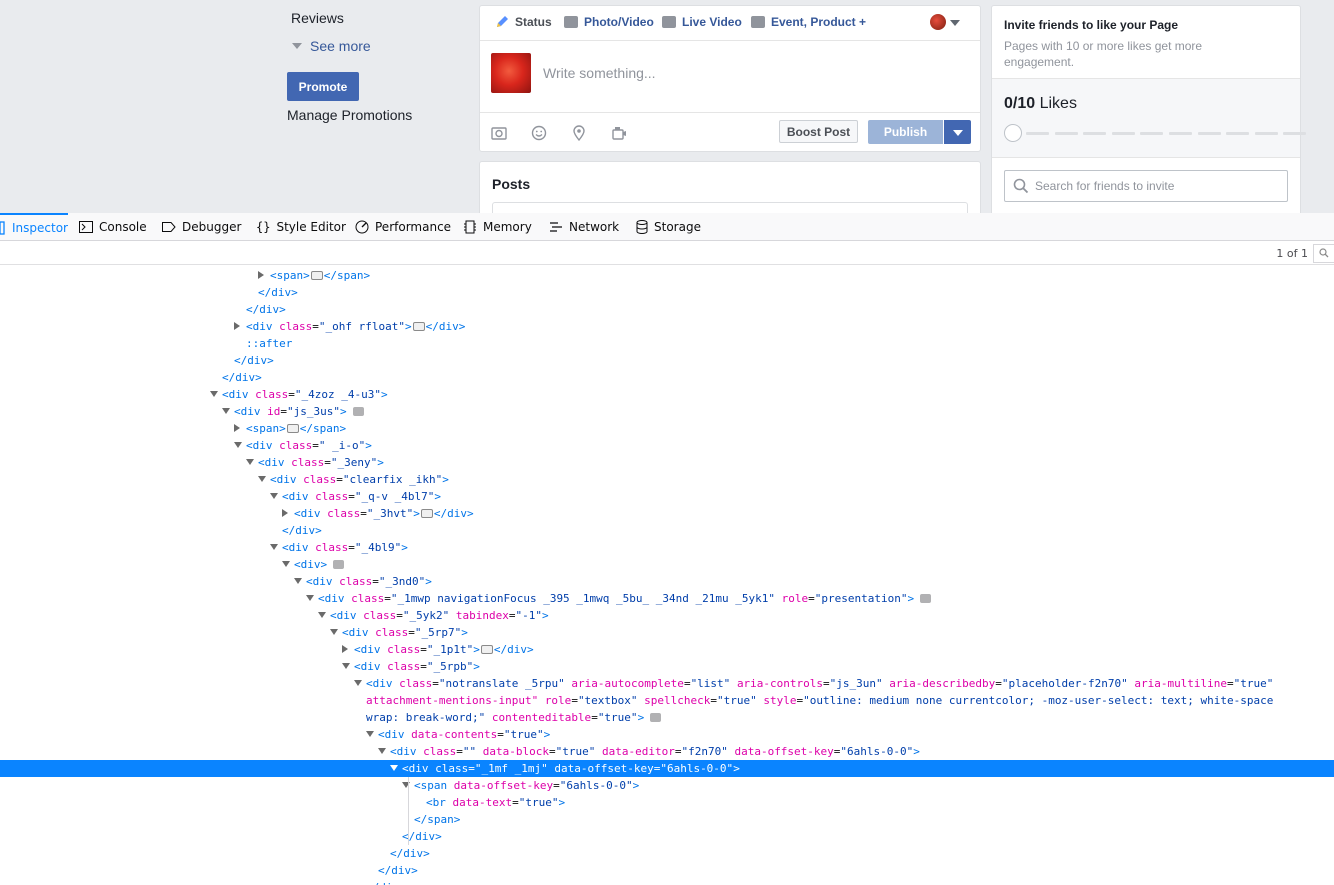  Describe the element at coordinates (1155, 186) in the screenshot. I see `invite-search-input` at that location.